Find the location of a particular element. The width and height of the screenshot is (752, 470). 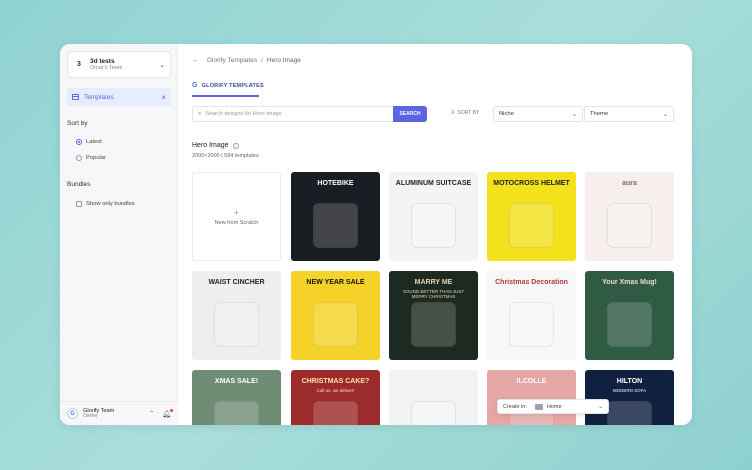

sidebar-item-templates: Templates × is located at coordinates (119, 97).